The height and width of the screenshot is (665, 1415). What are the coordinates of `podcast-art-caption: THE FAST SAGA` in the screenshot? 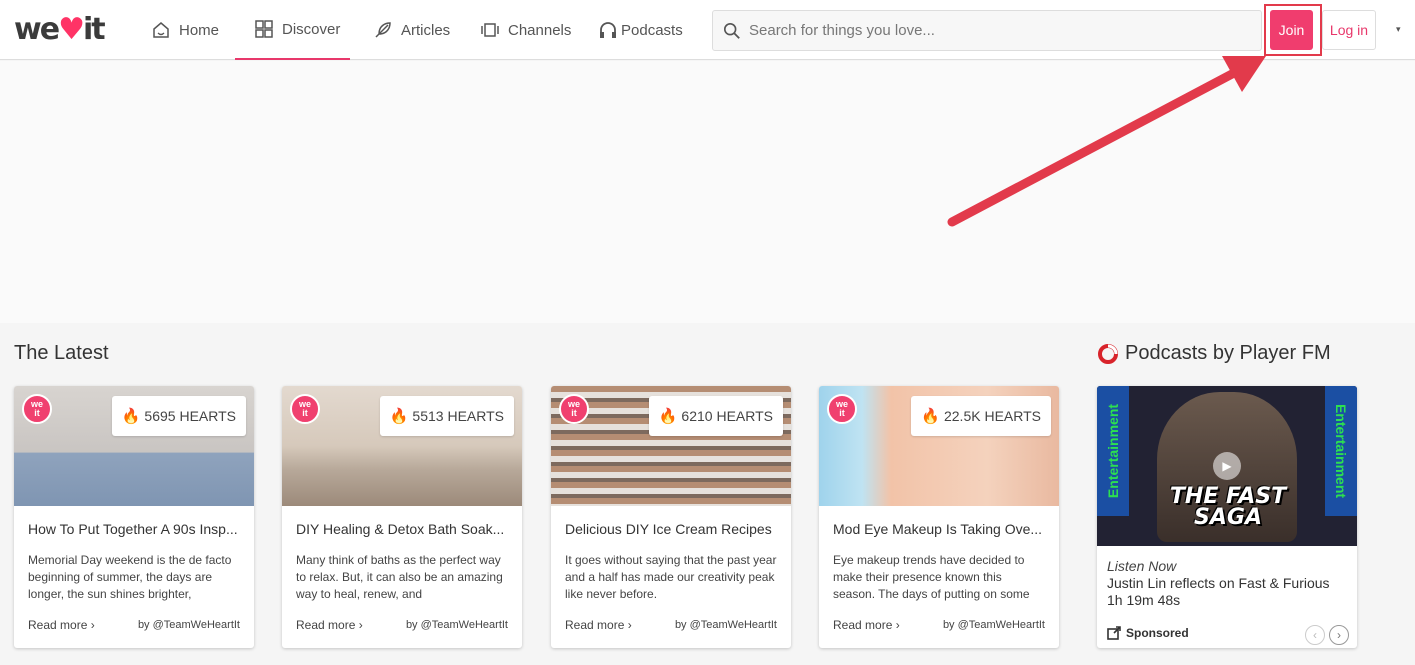 It's located at (1228, 507).